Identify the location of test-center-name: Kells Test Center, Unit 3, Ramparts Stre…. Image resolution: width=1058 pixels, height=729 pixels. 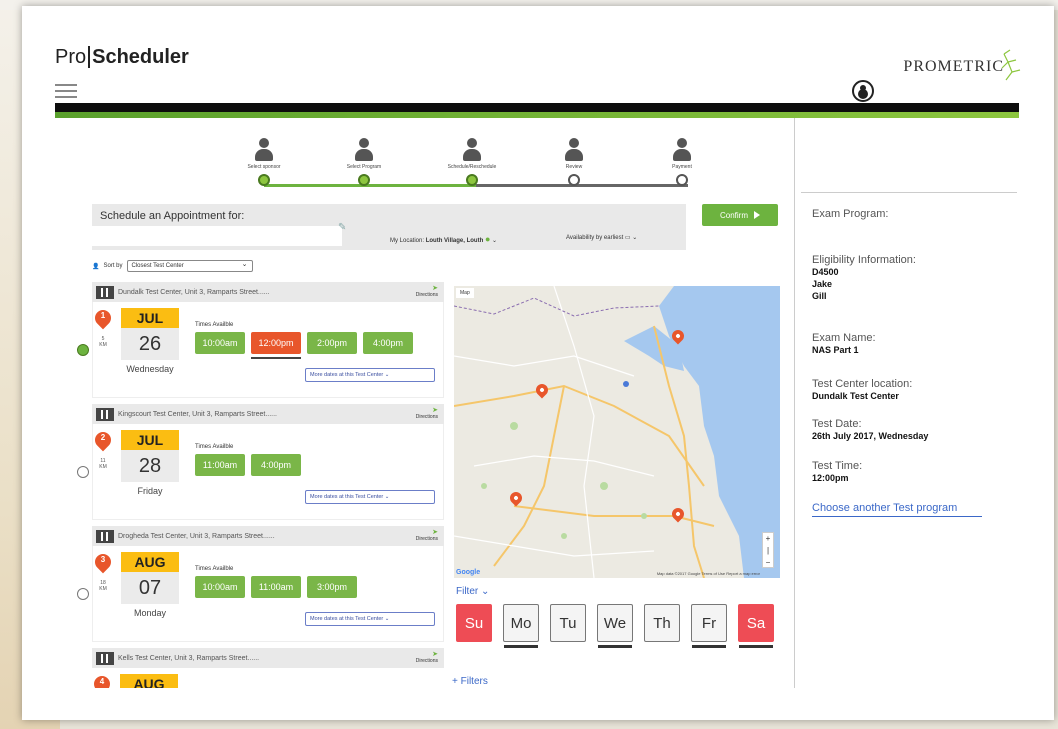
(189, 658).